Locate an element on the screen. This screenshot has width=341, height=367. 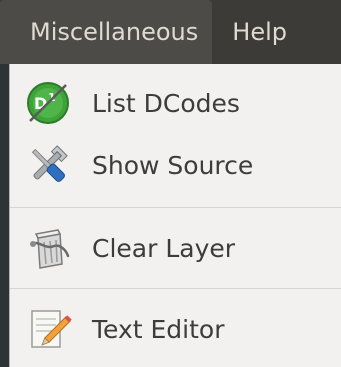
background-window-edge is located at coordinates (4, 215).